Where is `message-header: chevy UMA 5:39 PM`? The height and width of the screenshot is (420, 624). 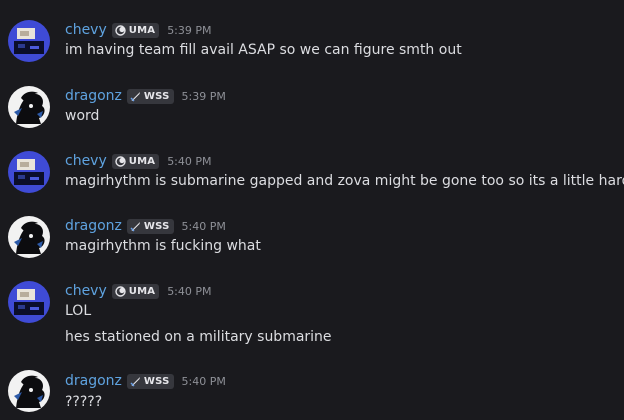 message-header: chevy UMA 5:39 PM is located at coordinates (138, 30).